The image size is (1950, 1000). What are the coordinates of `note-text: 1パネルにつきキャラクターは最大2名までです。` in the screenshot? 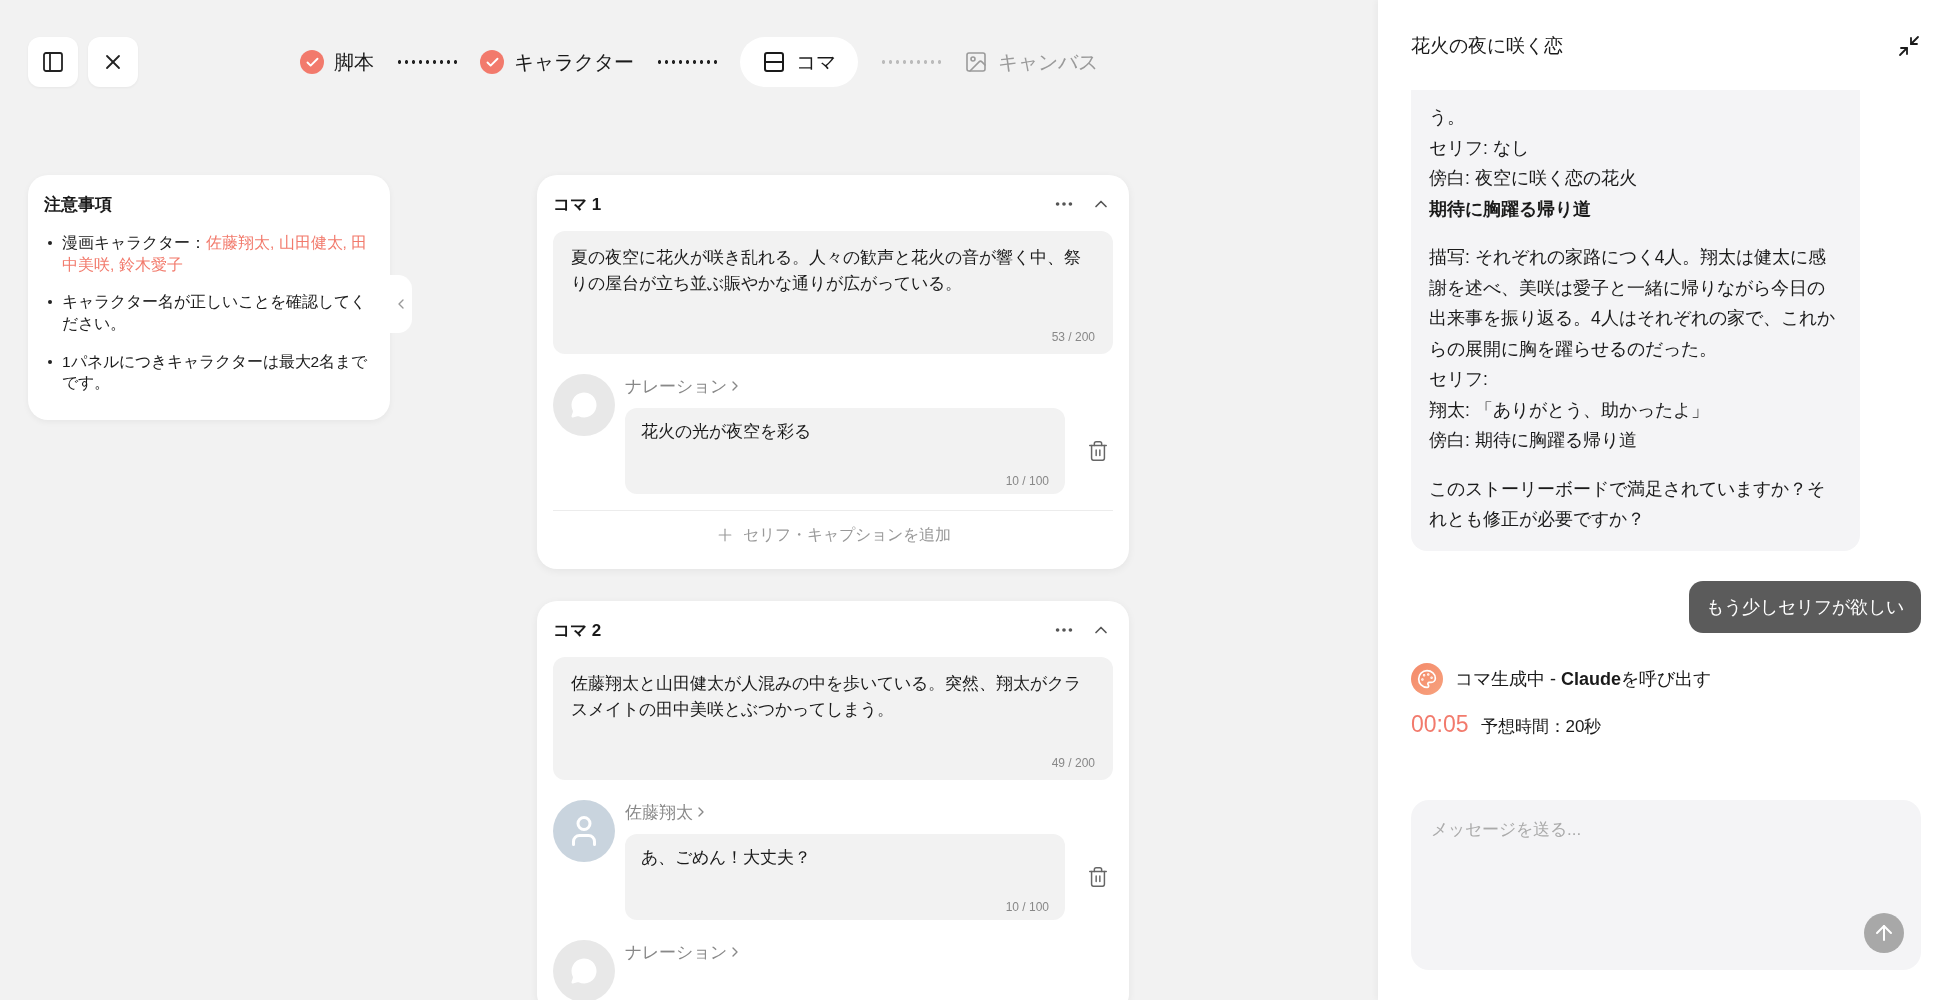 It's located at (215, 372).